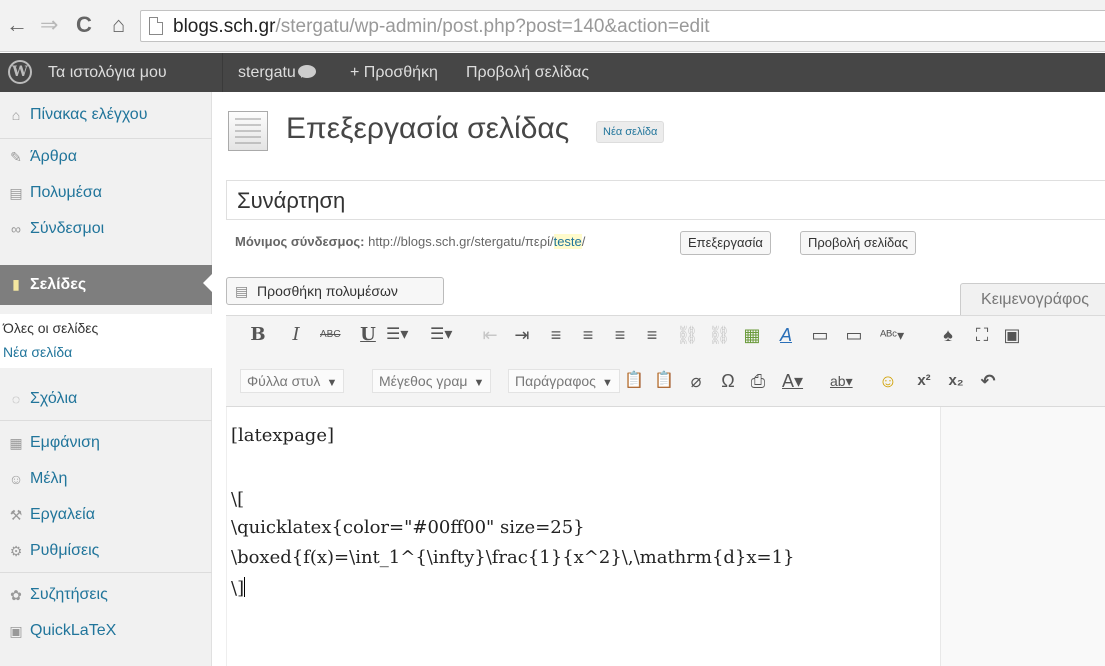 The image size is (1105, 666). I want to click on quicklatex-icon: ▣, so click(16, 631).